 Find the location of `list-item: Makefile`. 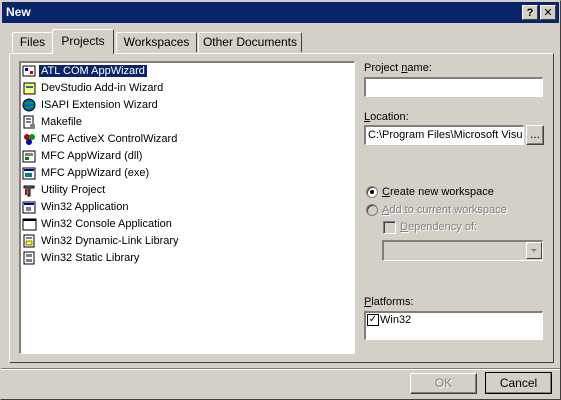

list-item: Makefile is located at coordinates (187, 122).